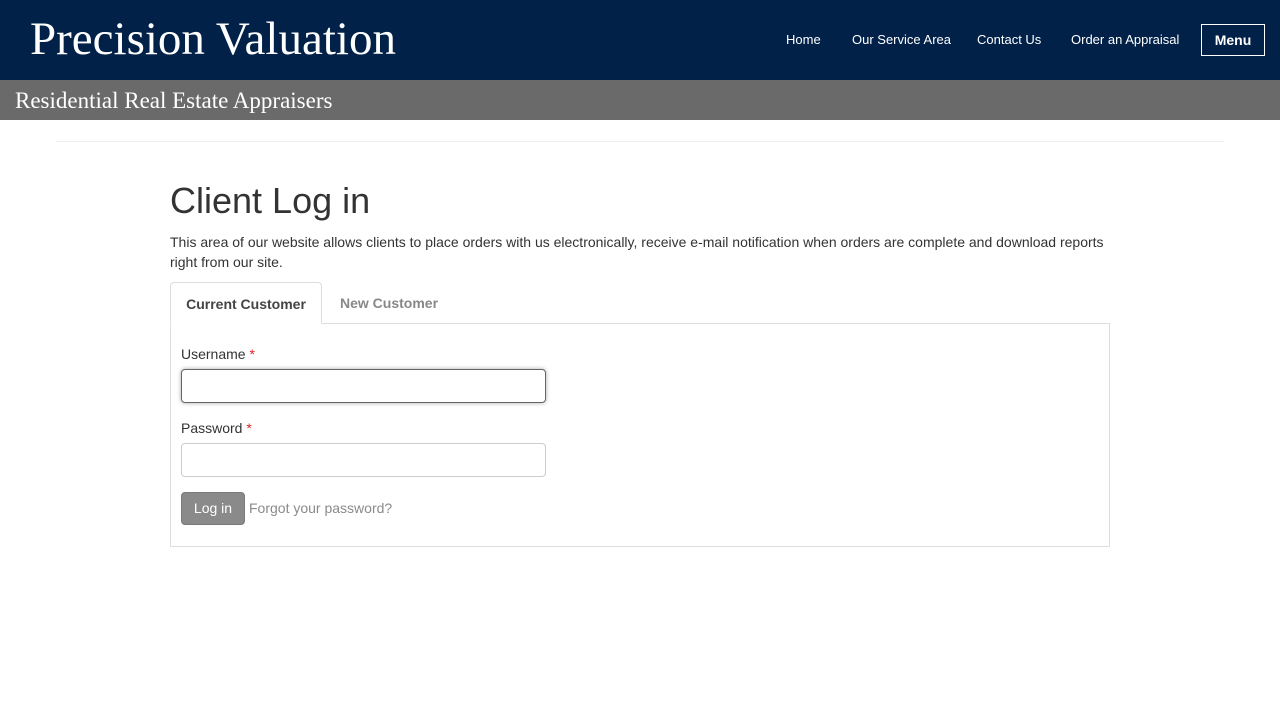 The height and width of the screenshot is (720, 1280). Describe the element at coordinates (320, 508) in the screenshot. I see `forgot-password-link: Forgot your password?` at that location.